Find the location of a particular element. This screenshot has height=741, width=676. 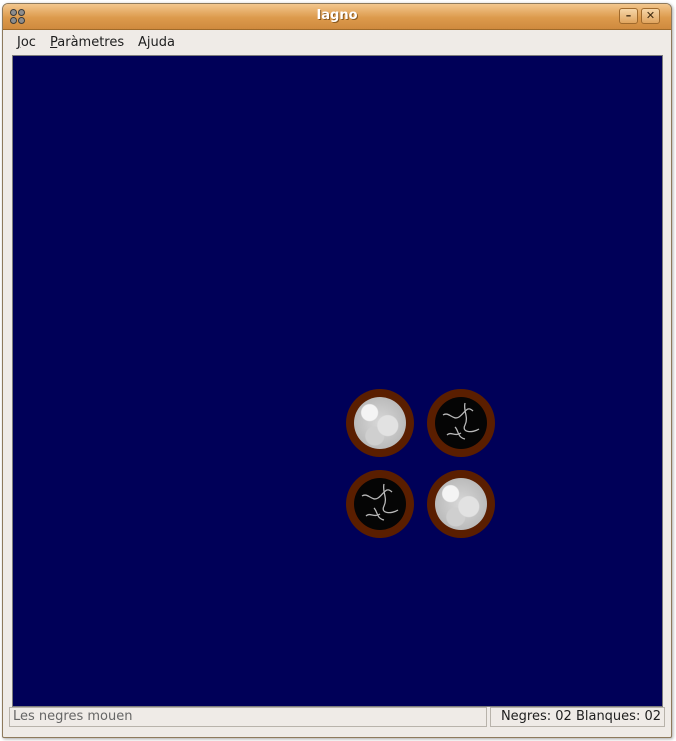

status-message: Les negres mouen is located at coordinates (248, 717).